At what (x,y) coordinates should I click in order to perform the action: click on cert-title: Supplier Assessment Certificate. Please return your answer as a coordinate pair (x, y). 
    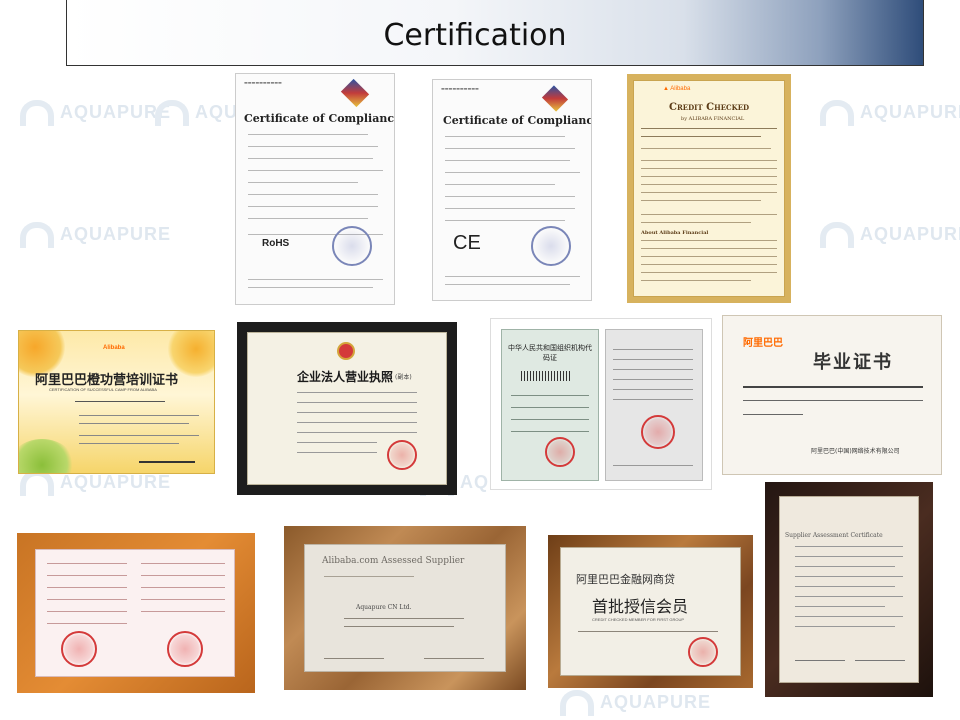
    Looking at the image, I should click on (834, 535).